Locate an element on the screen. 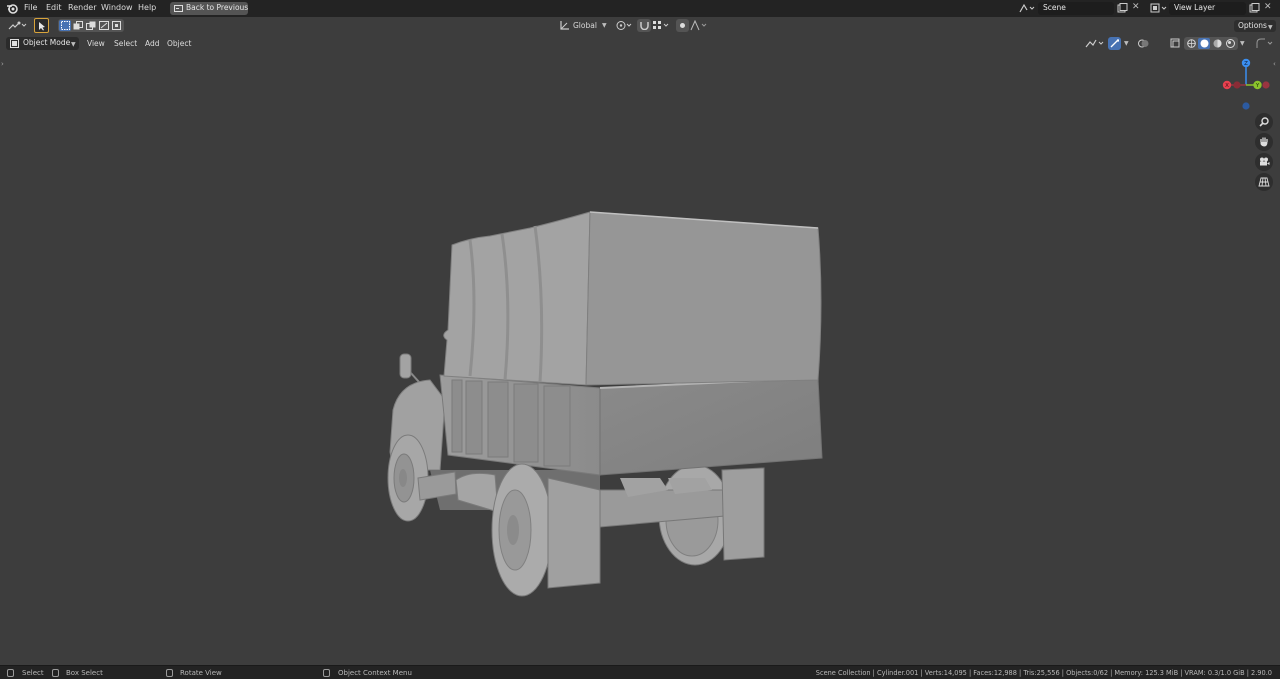 This screenshot has width=1280, height=679. menu-render: Render is located at coordinates (82, 7).